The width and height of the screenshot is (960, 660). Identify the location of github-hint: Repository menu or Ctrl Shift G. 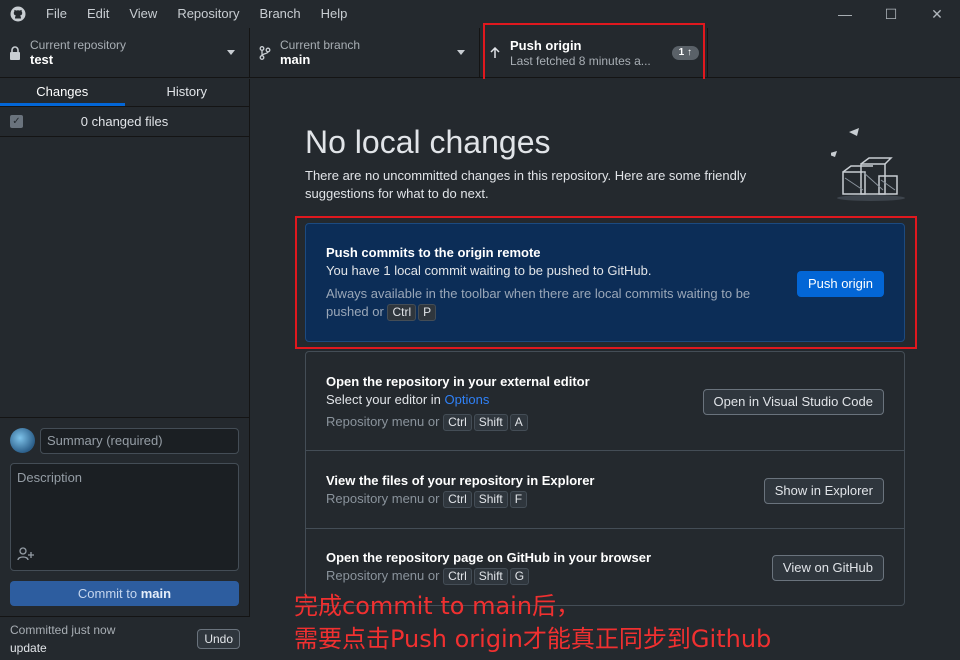
(428, 576).